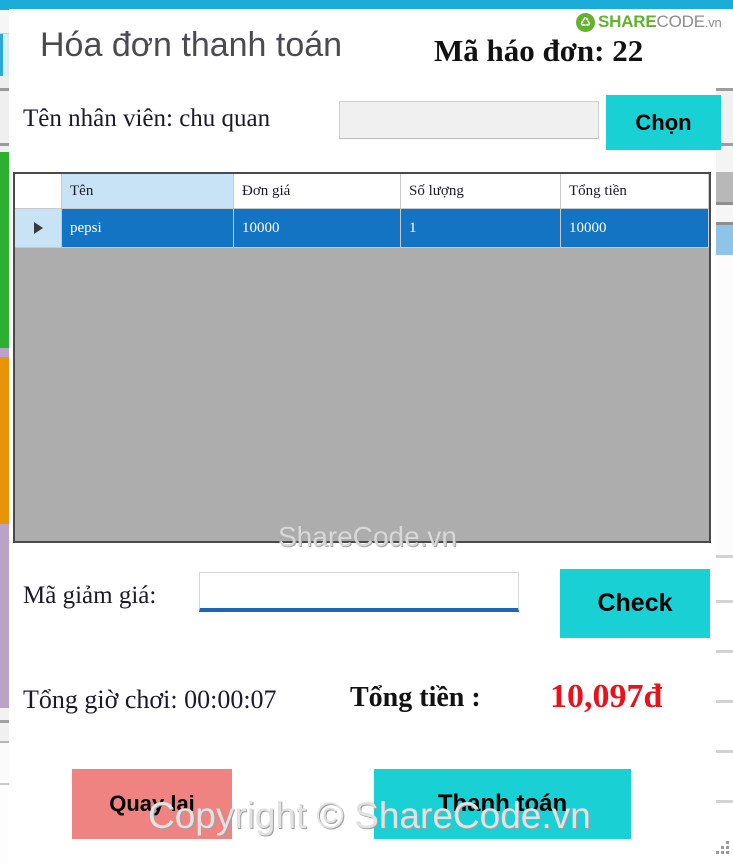  Describe the element at coordinates (723, 848) in the screenshot. I see `resize-grip` at that location.